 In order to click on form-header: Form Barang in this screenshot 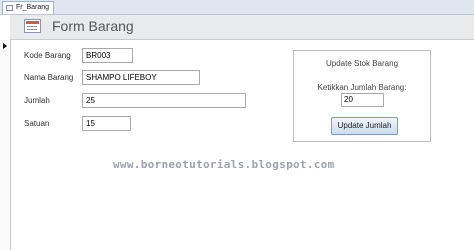, I will do `click(242, 27)`.